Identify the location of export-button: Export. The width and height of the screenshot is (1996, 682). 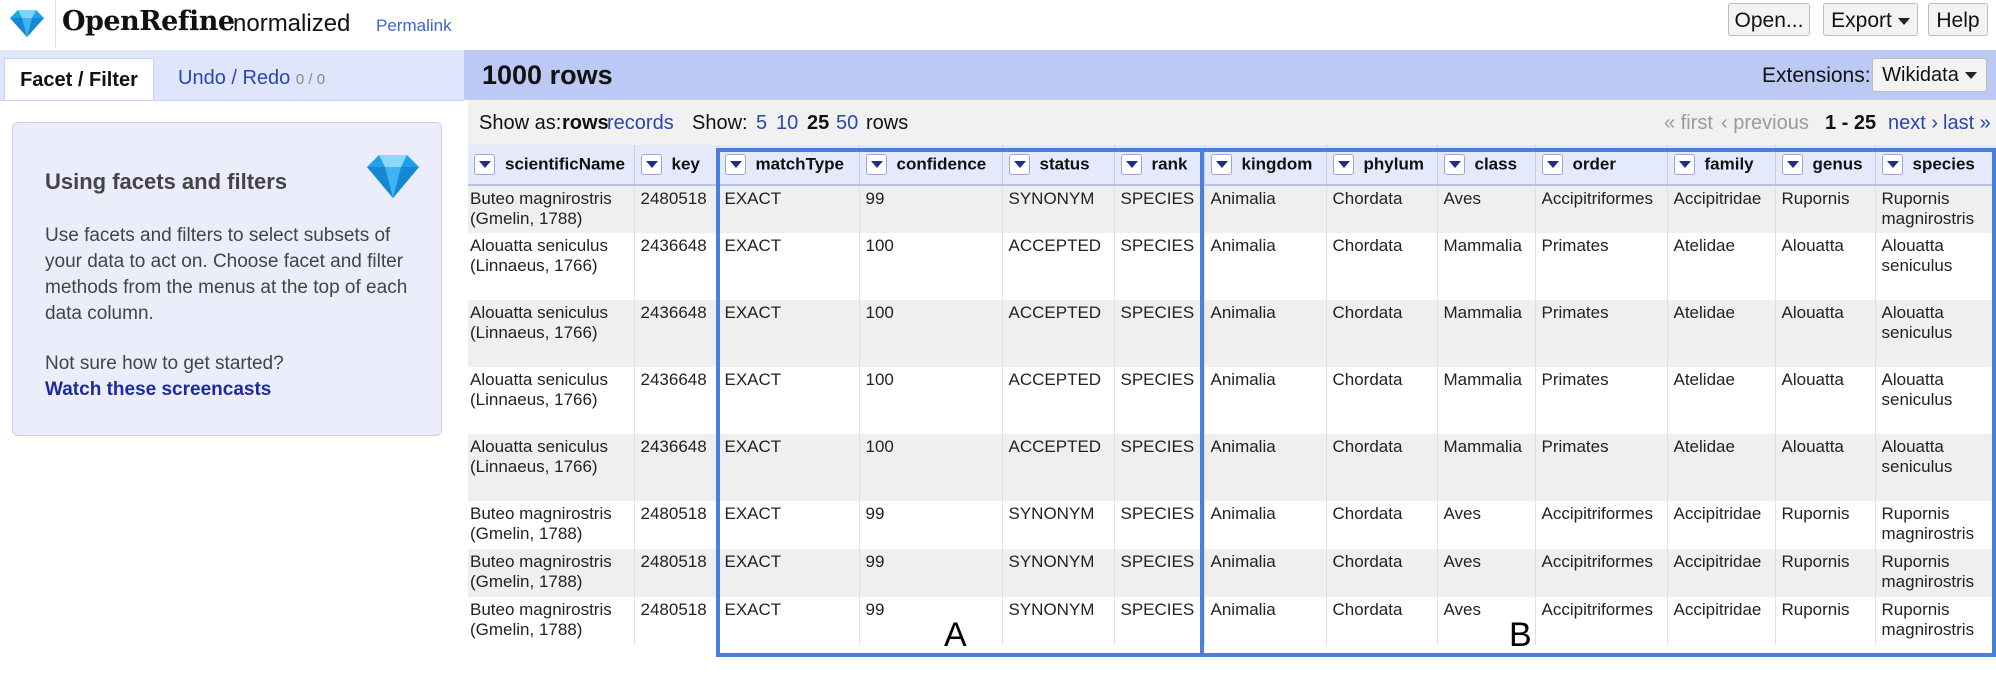
(1870, 19).